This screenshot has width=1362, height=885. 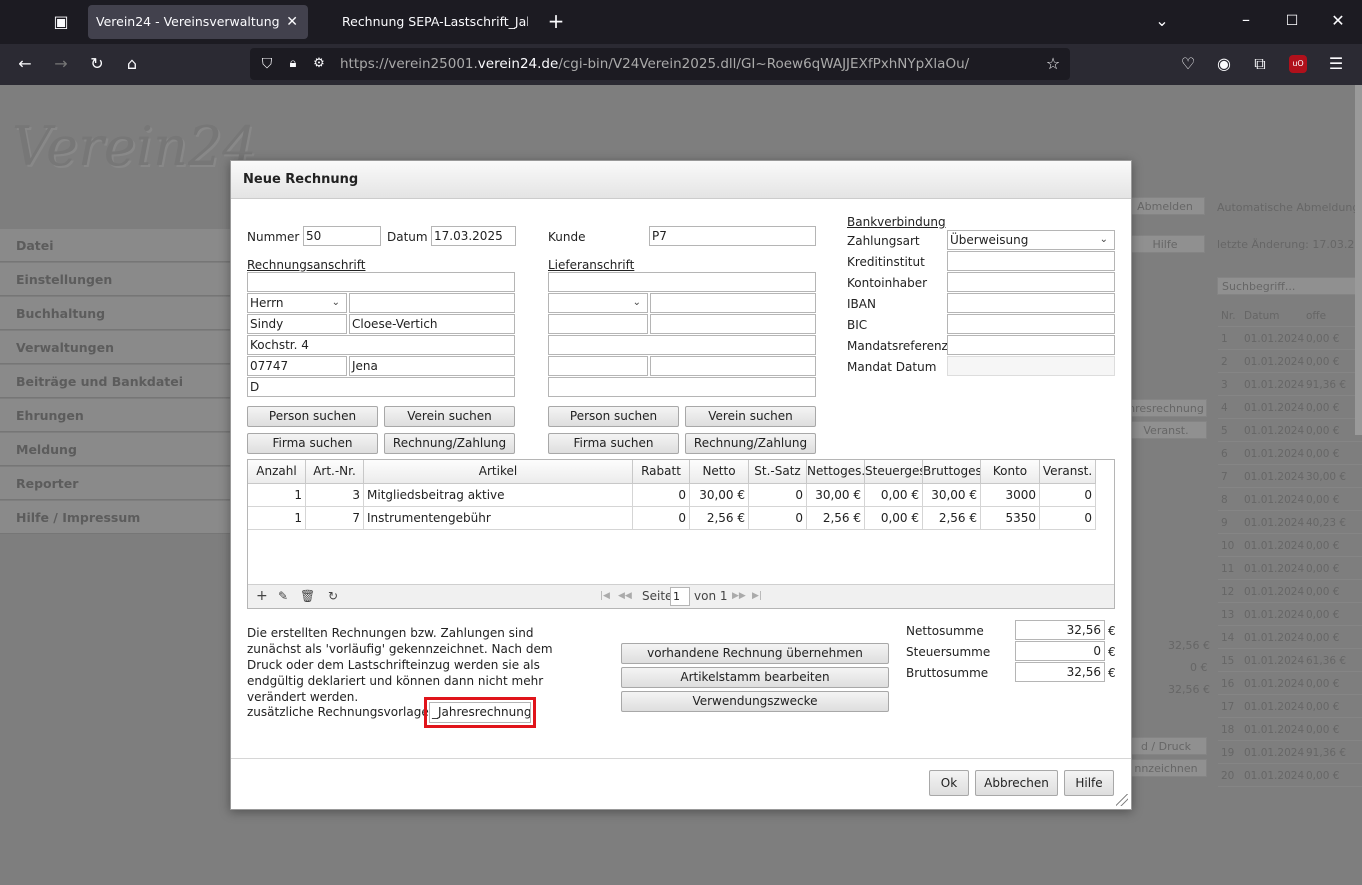 What do you see at coordinates (115, 347) in the screenshot?
I see `menu-item: Verwaltungen` at bounding box center [115, 347].